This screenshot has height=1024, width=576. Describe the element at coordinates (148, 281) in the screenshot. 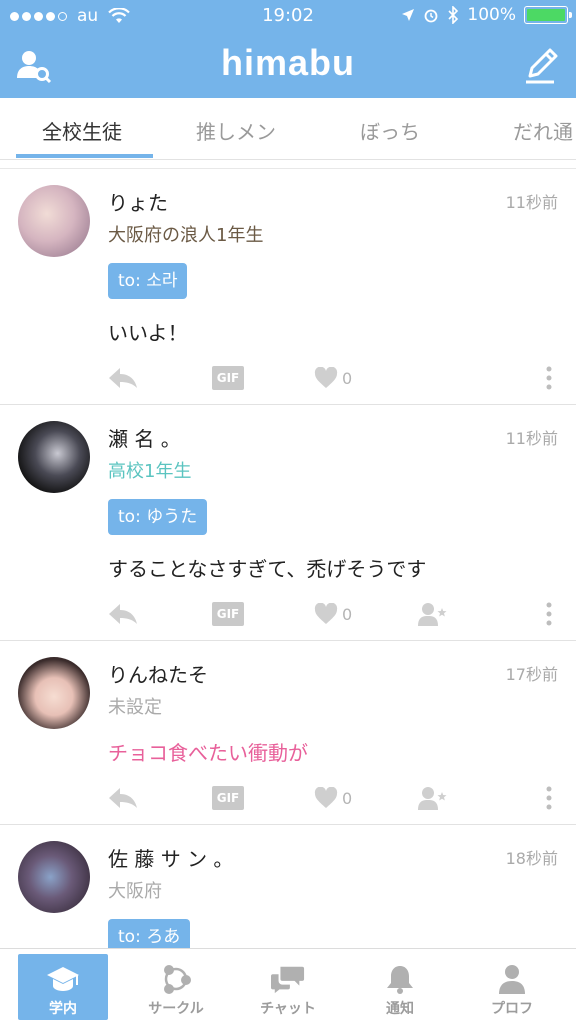

I see `reply-to-badge: to: 소라` at that location.